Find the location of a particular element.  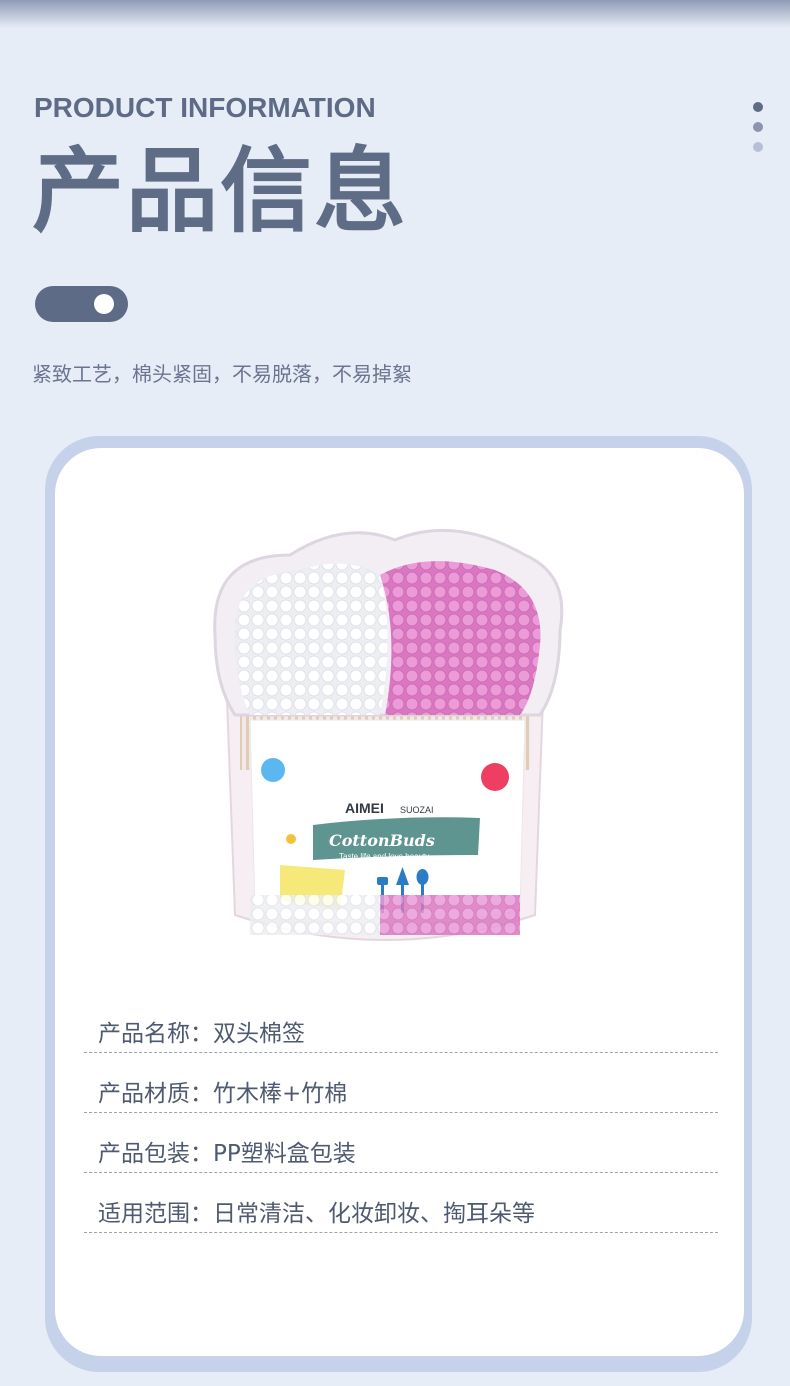

slogan-text: Taste life and love beauty is located at coordinates (384, 856).